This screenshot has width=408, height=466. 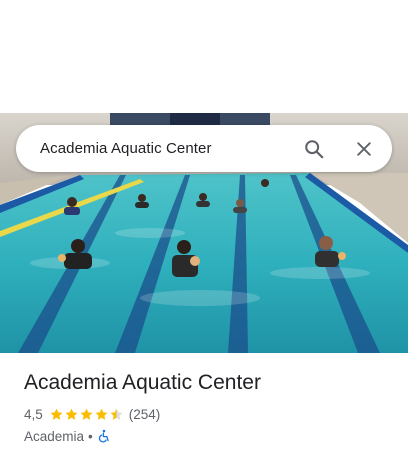 I want to click on rating-value: 4,5, so click(x=33, y=414).